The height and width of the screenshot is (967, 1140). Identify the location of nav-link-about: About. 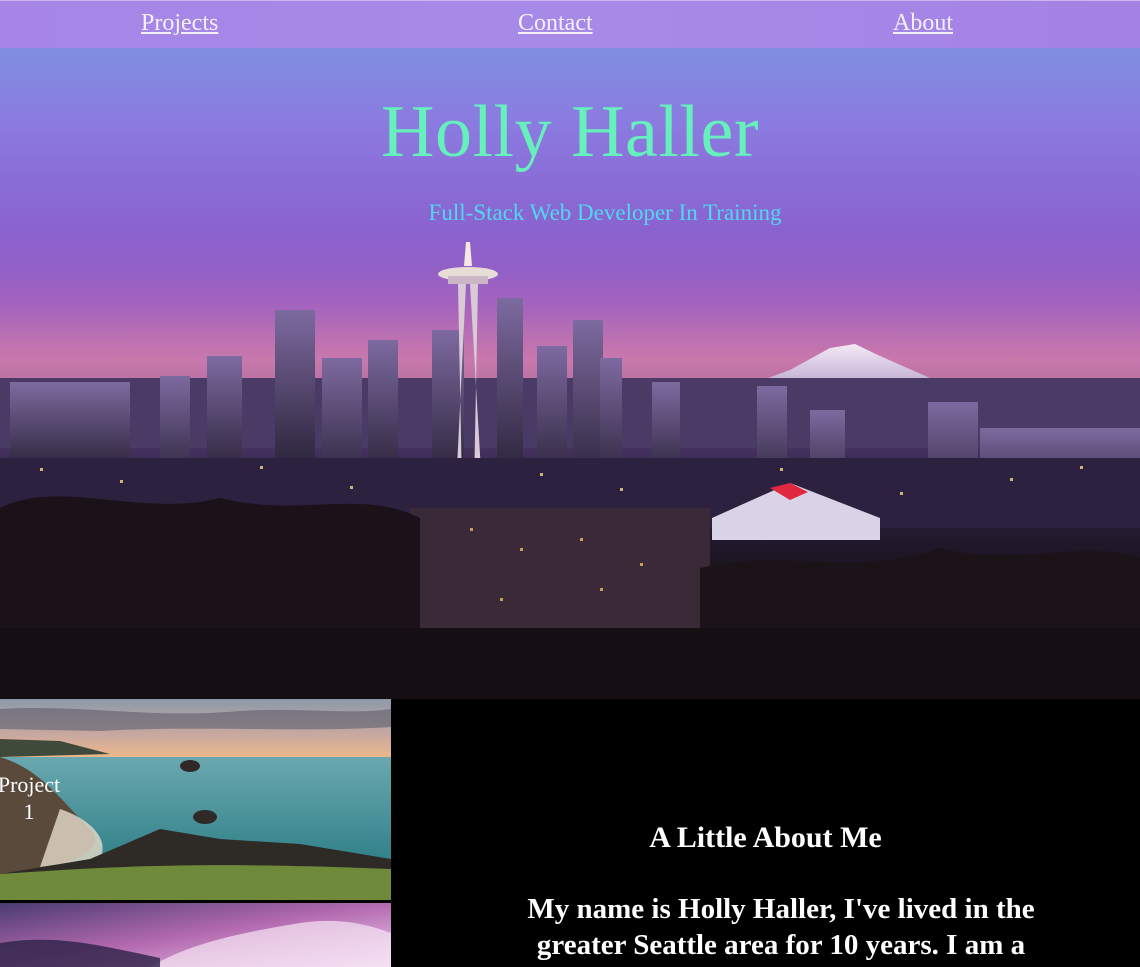
(923, 23).